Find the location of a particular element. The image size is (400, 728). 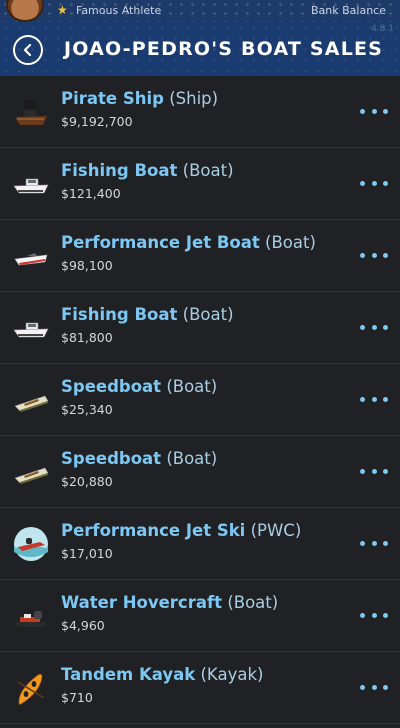

career-label: Famous Athlete is located at coordinates (119, 10).